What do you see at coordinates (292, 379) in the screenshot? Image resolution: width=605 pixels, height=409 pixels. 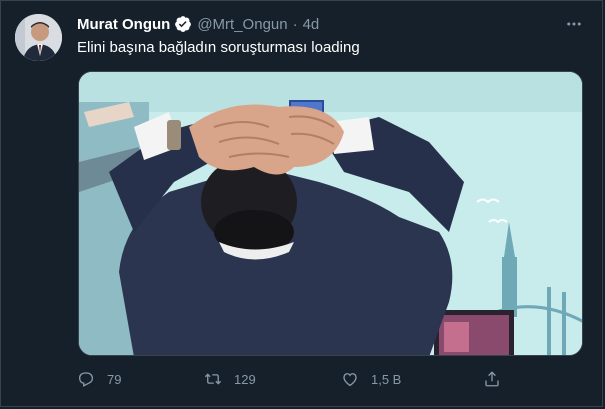 I see `tweet-actions: 79 129 1,5 B` at bounding box center [292, 379].